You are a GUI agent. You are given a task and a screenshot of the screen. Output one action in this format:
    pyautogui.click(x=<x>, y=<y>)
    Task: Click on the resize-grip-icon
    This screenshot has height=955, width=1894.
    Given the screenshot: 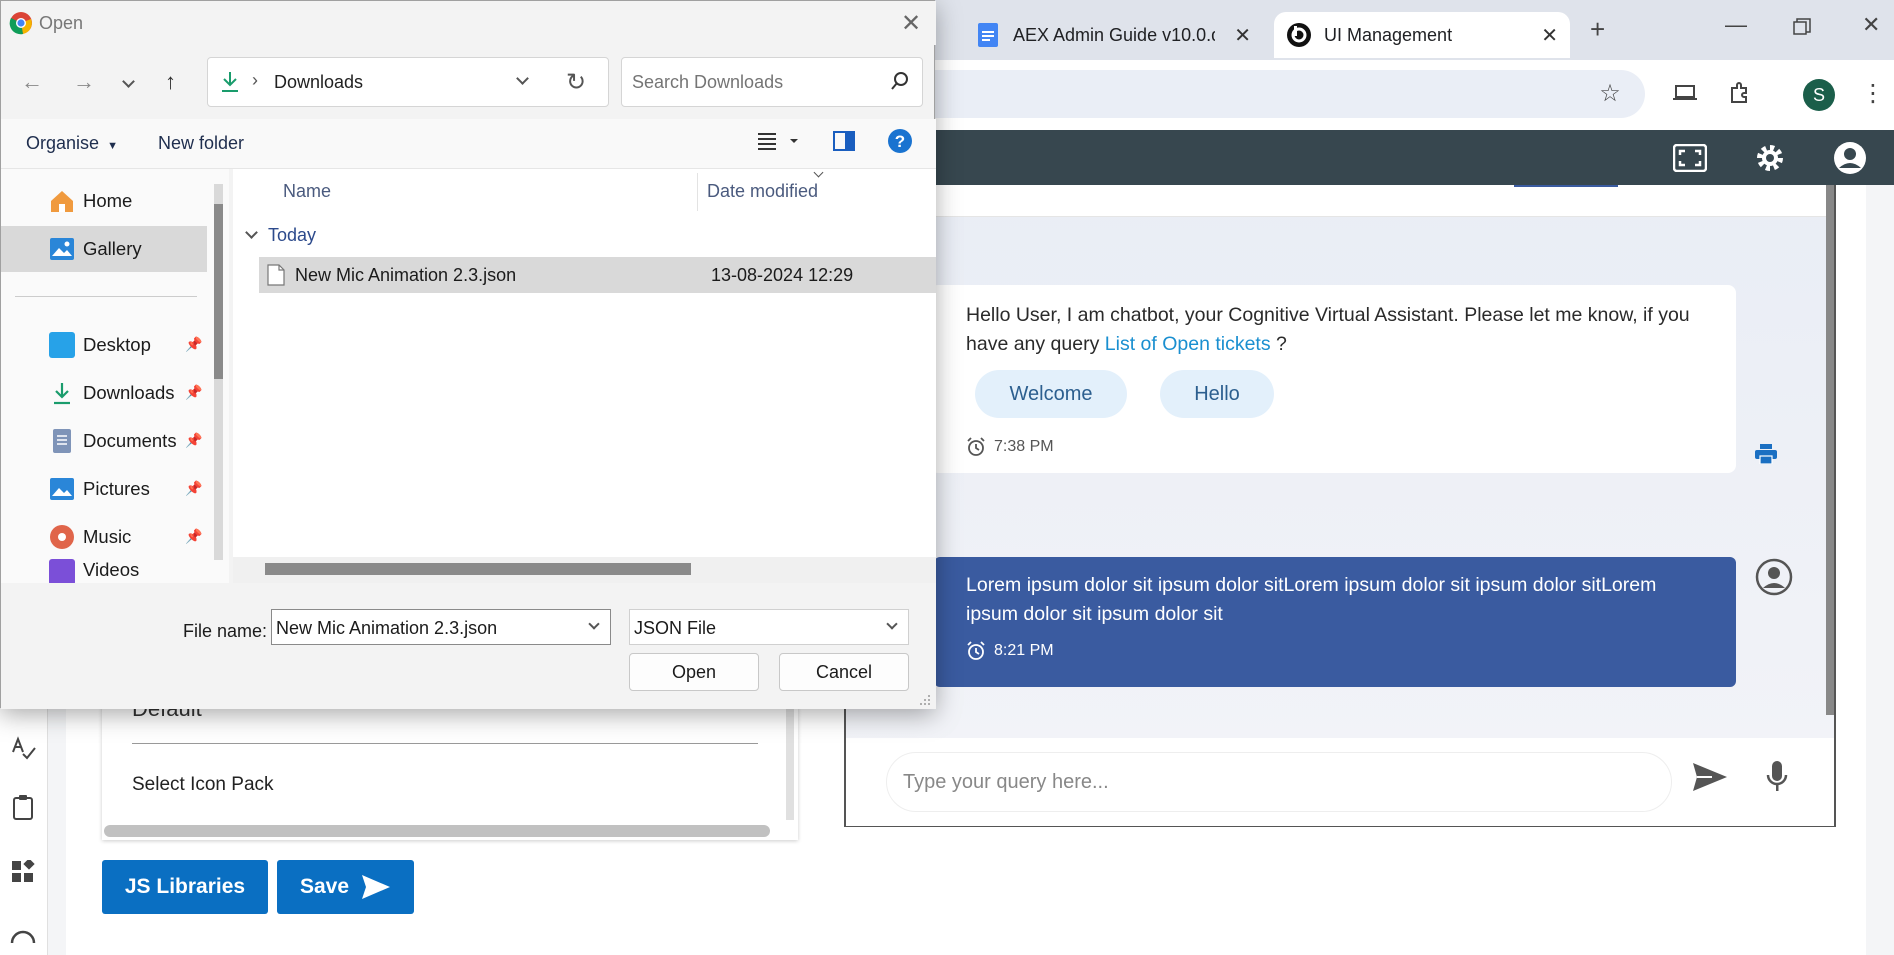 What is the action you would take?
    pyautogui.click(x=925, y=702)
    